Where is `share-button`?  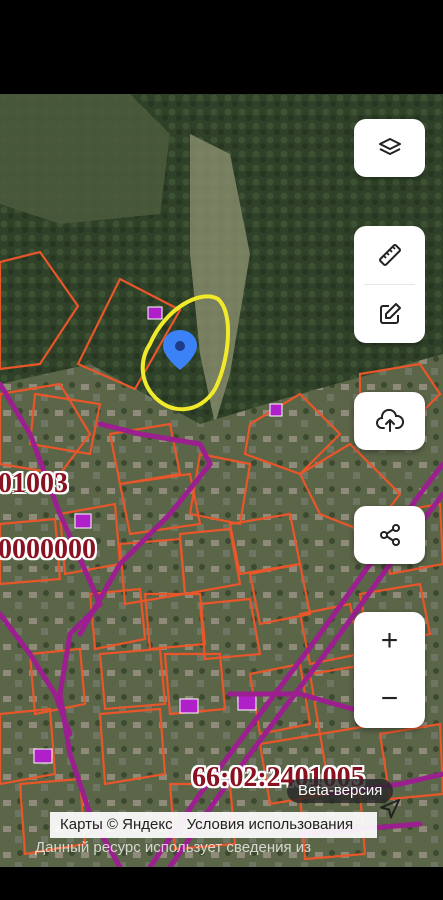
share-button is located at coordinates (389, 535).